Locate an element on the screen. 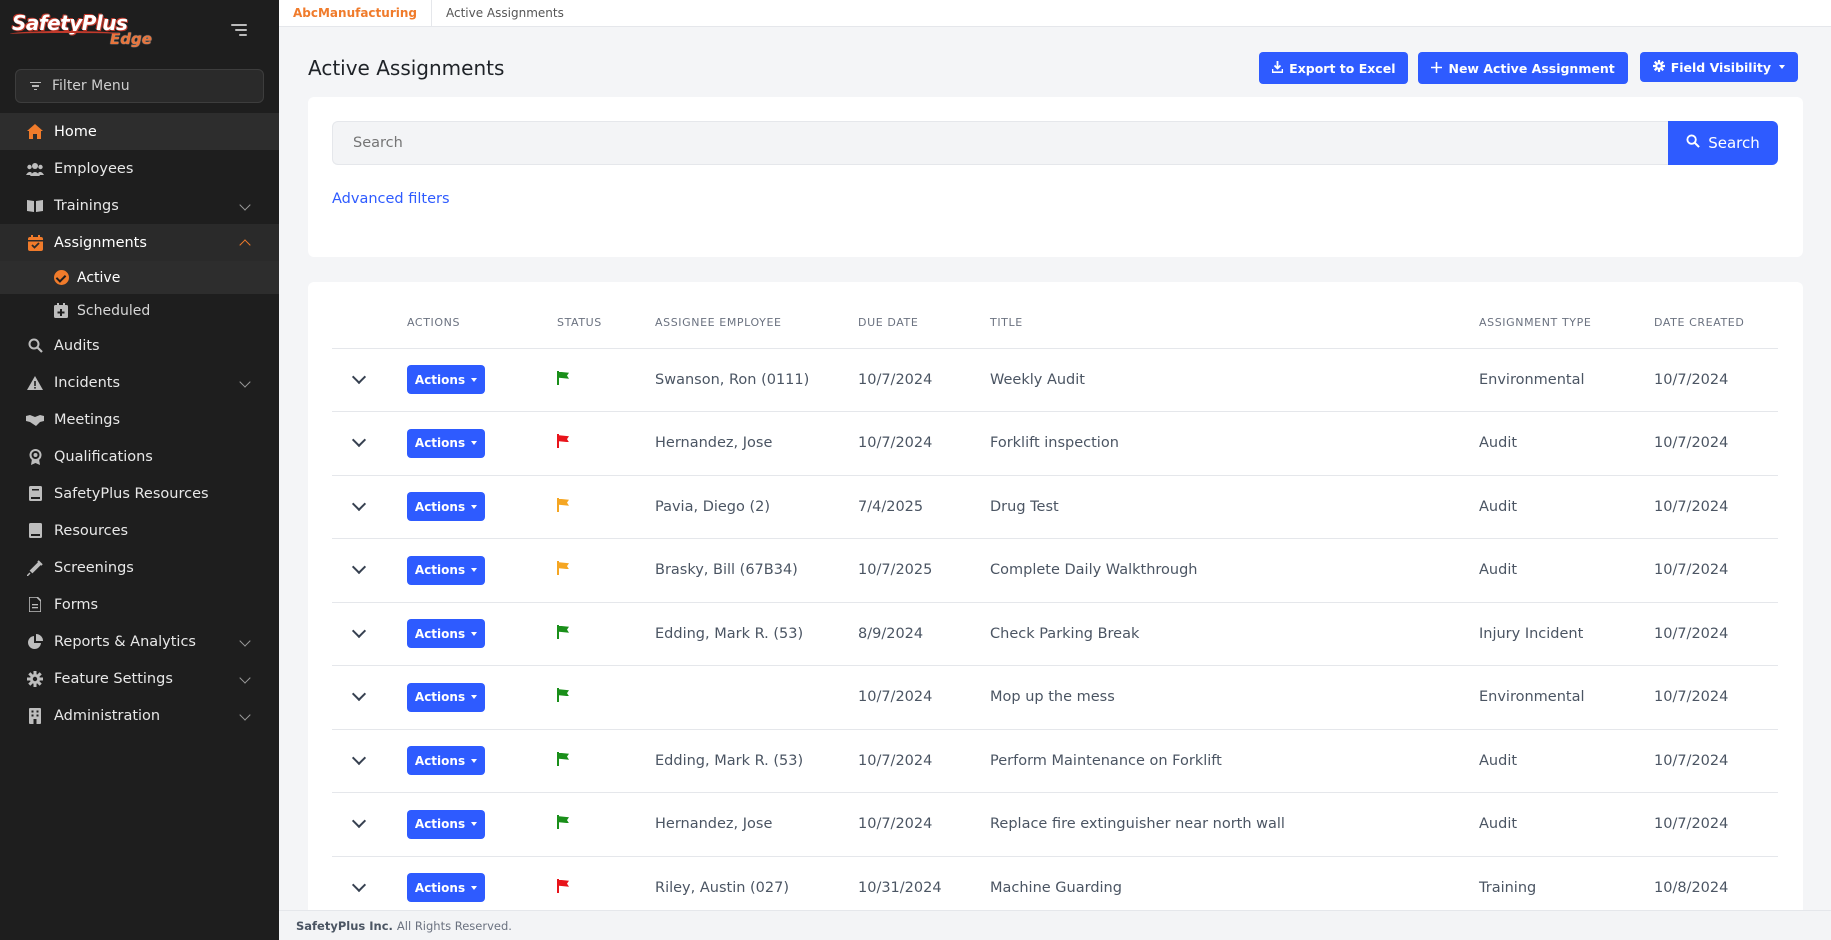  menu-toggle-icon is located at coordinates (237, 30).